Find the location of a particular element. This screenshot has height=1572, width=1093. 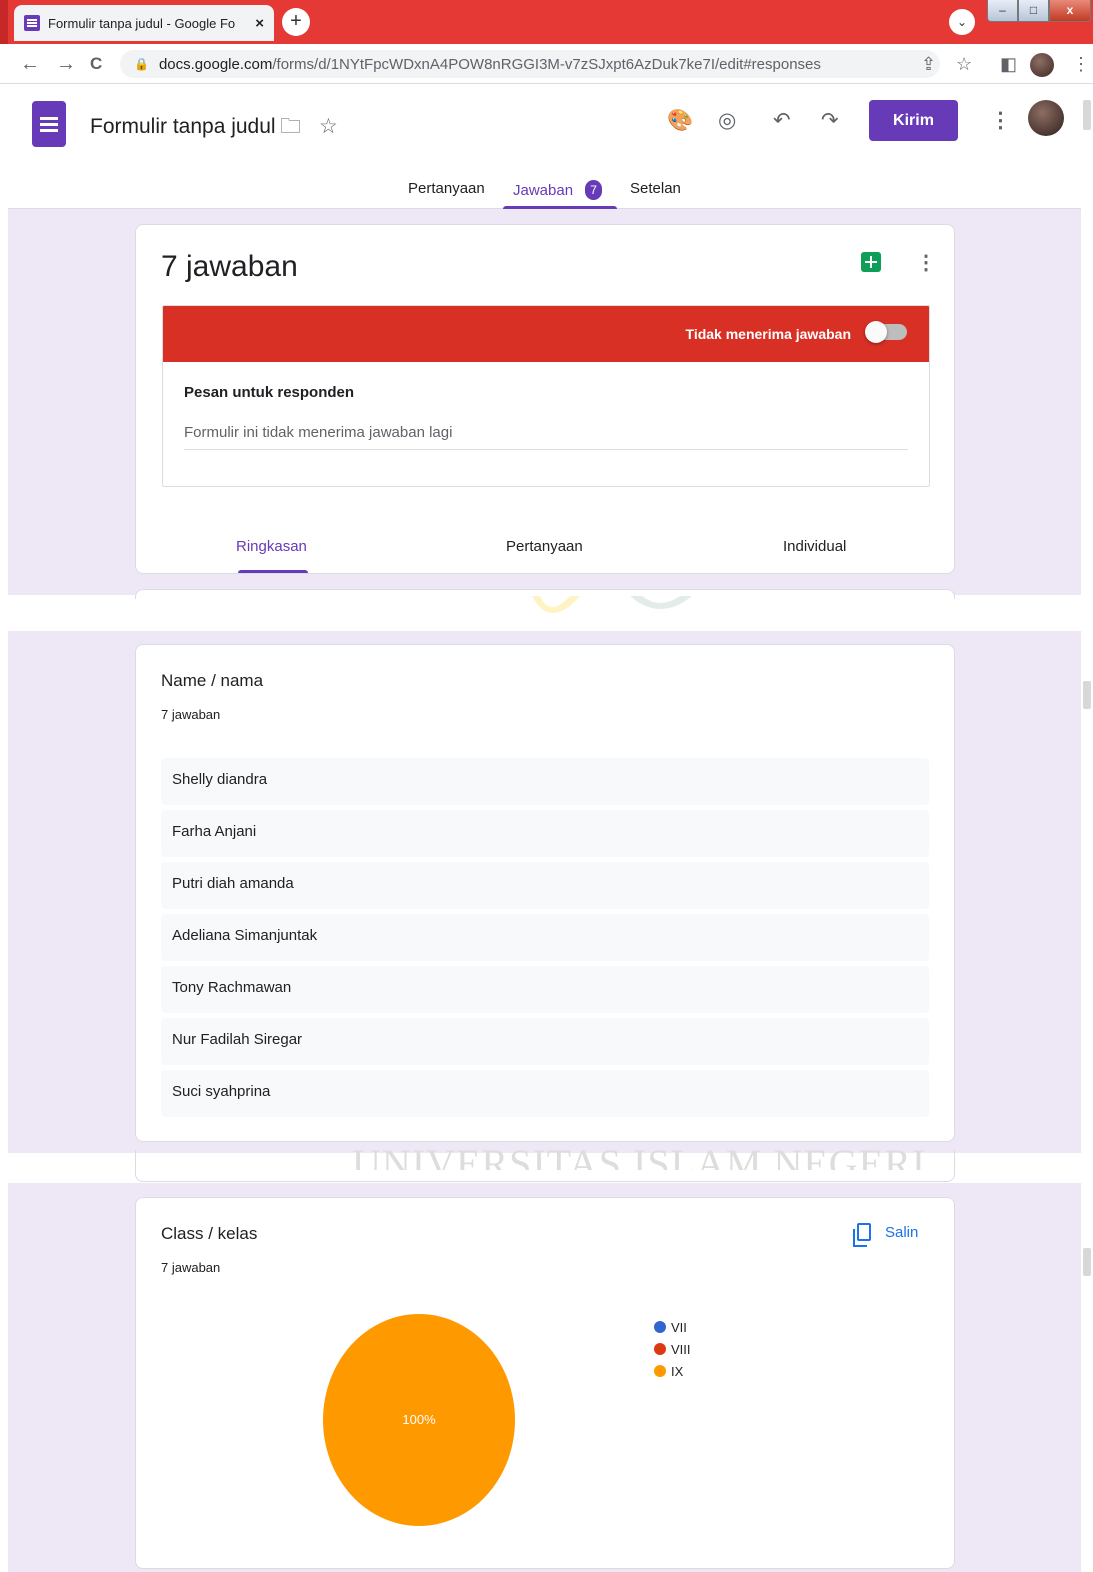

form-tabs: Pertanyaan Jawaban 7 Setelan is located at coordinates (544, 191).